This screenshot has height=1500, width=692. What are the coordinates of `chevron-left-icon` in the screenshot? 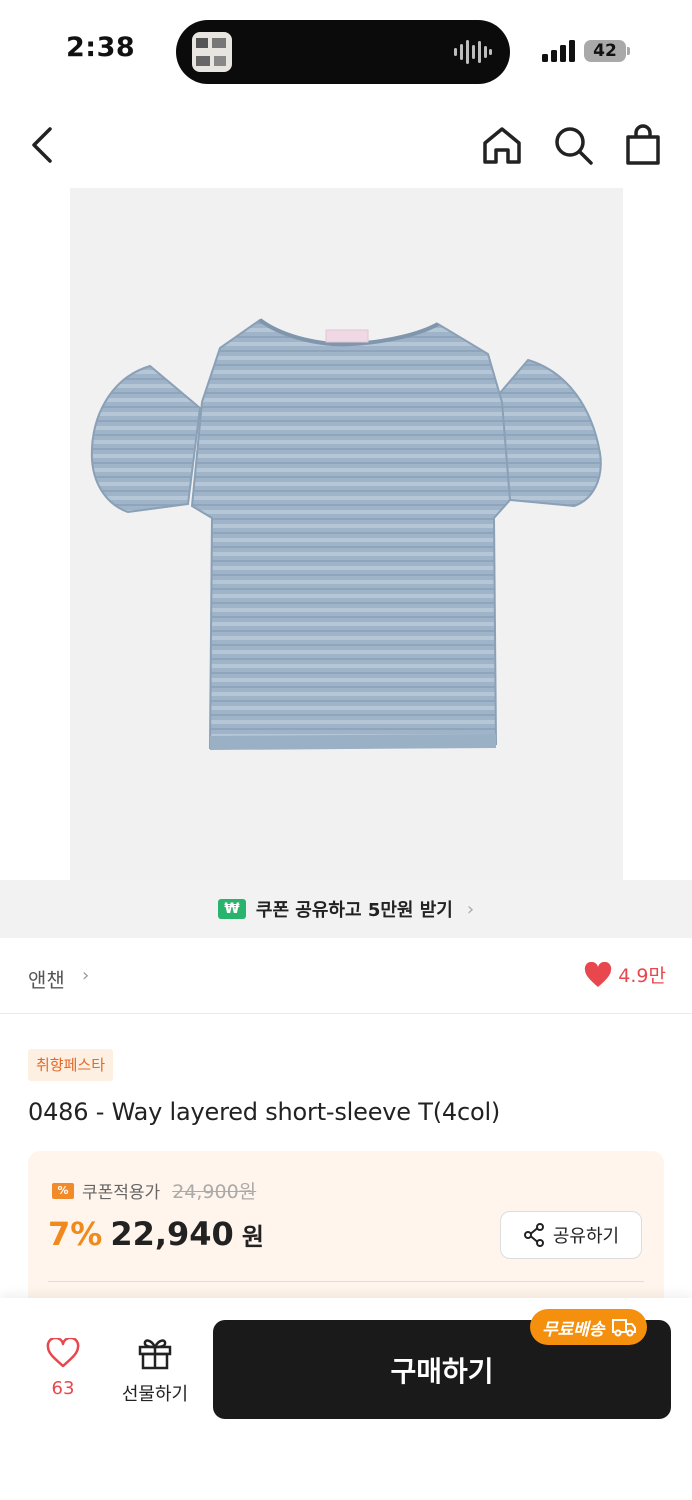 It's located at (42, 145).